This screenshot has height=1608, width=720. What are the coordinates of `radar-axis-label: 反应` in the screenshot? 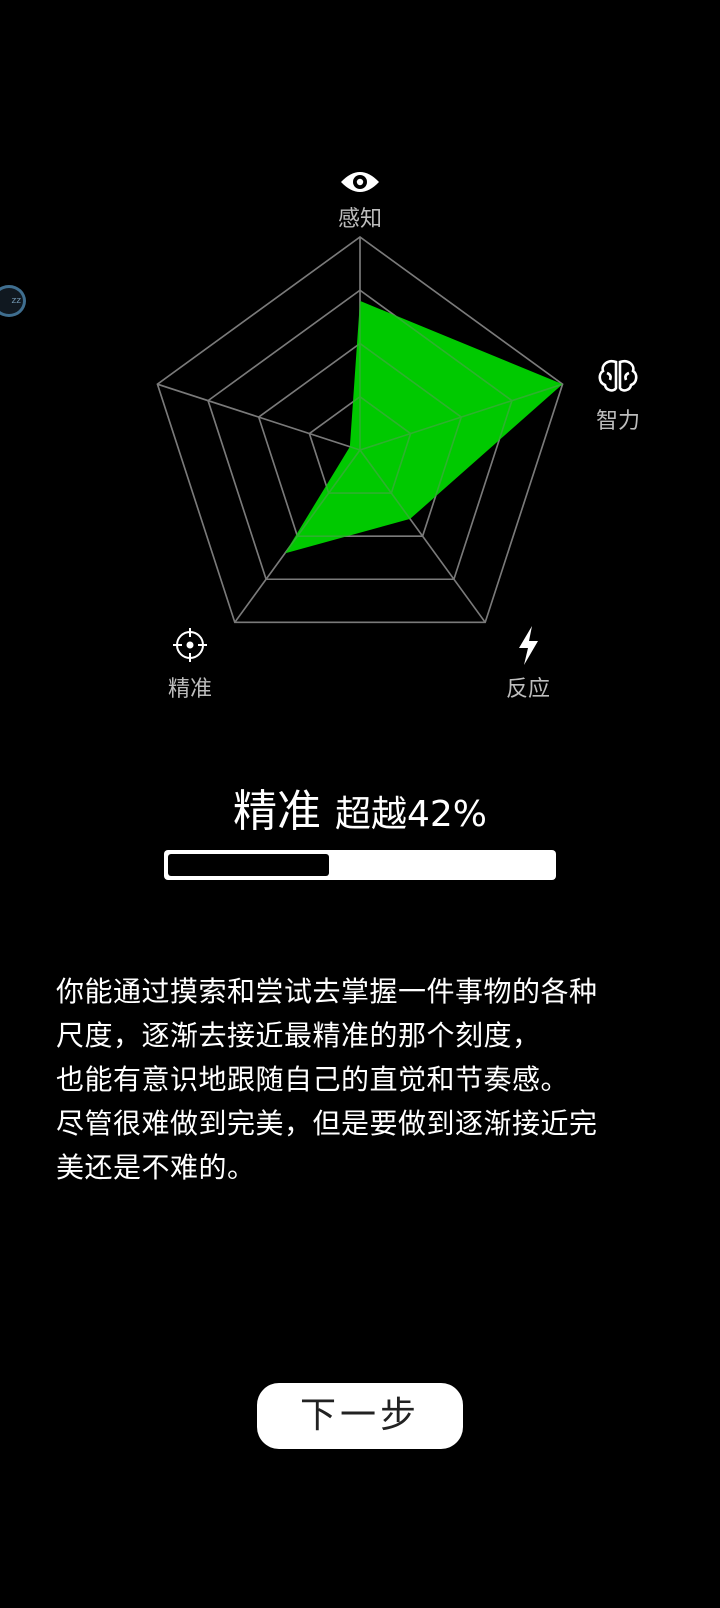 It's located at (528, 689).